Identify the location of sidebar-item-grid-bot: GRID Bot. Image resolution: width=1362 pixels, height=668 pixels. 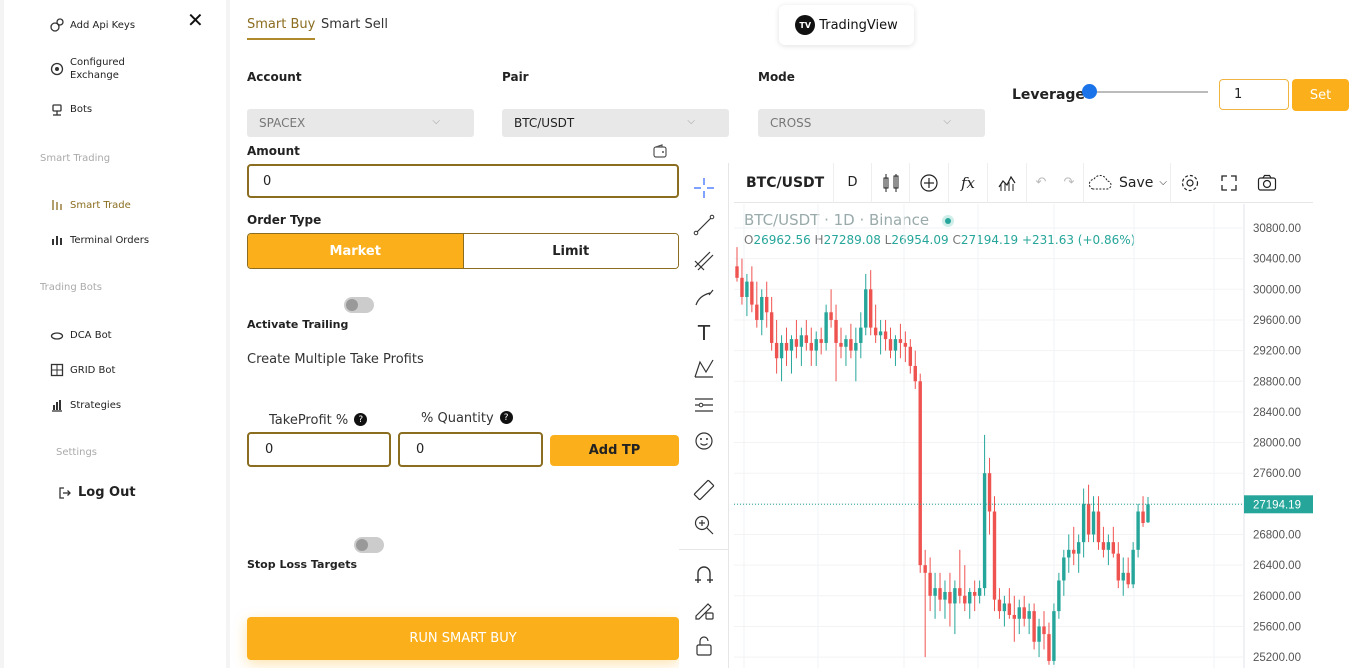
(82, 370).